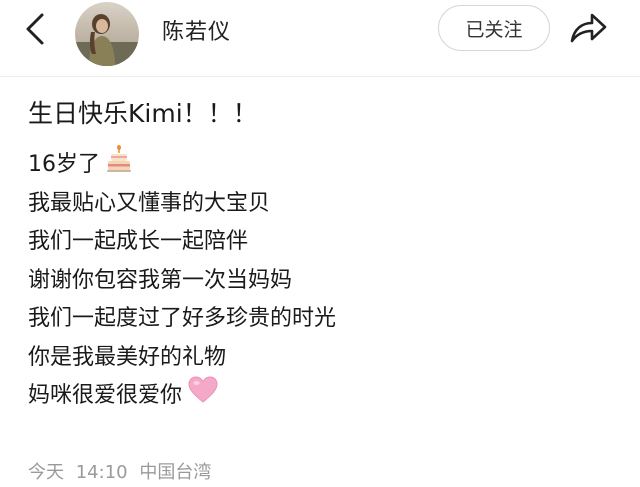 The height and width of the screenshot is (487, 640). What do you see at coordinates (101, 472) in the screenshot?
I see `post-time: 14:10` at bounding box center [101, 472].